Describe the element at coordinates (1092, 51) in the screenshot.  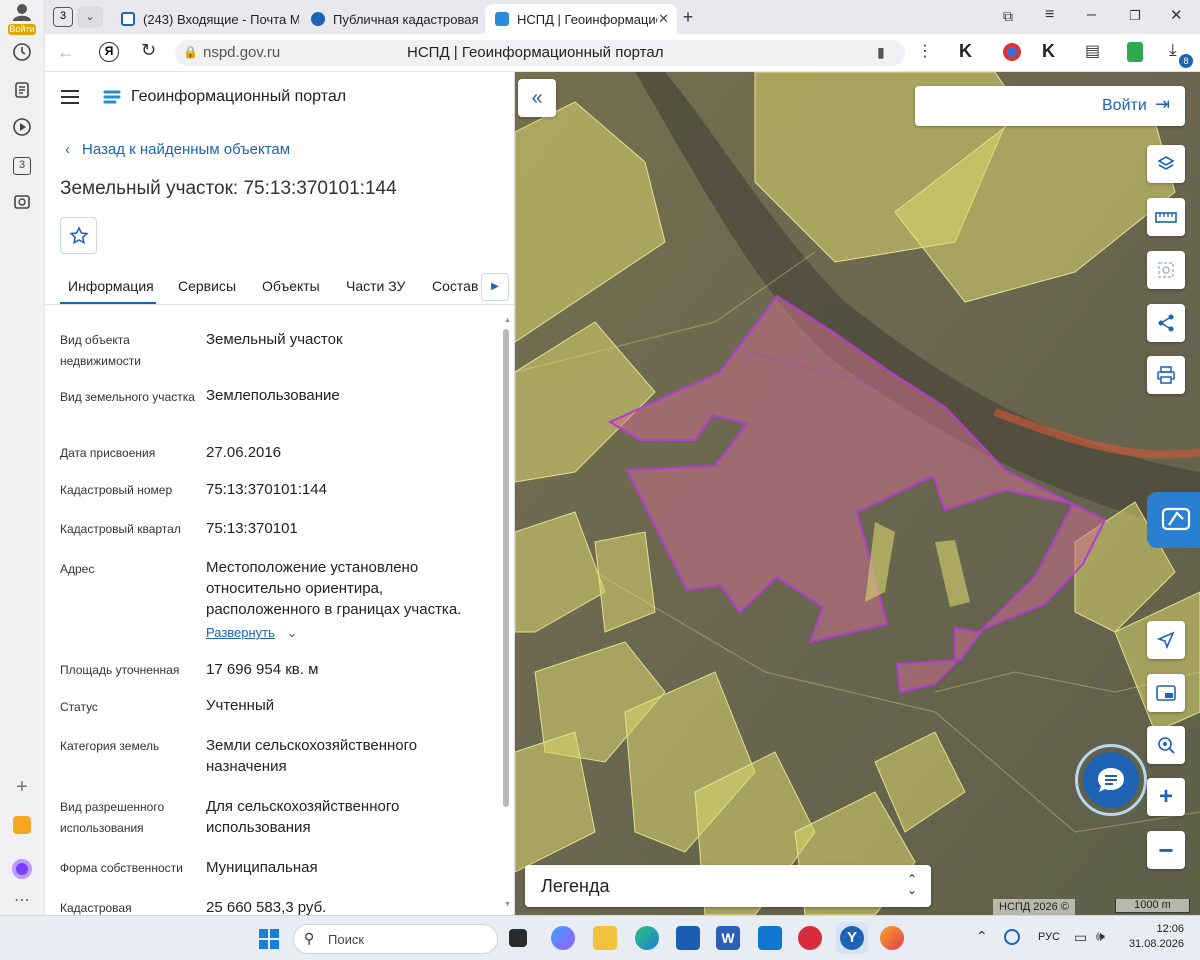
I see `extension-clipboard-icon: ▤` at that location.